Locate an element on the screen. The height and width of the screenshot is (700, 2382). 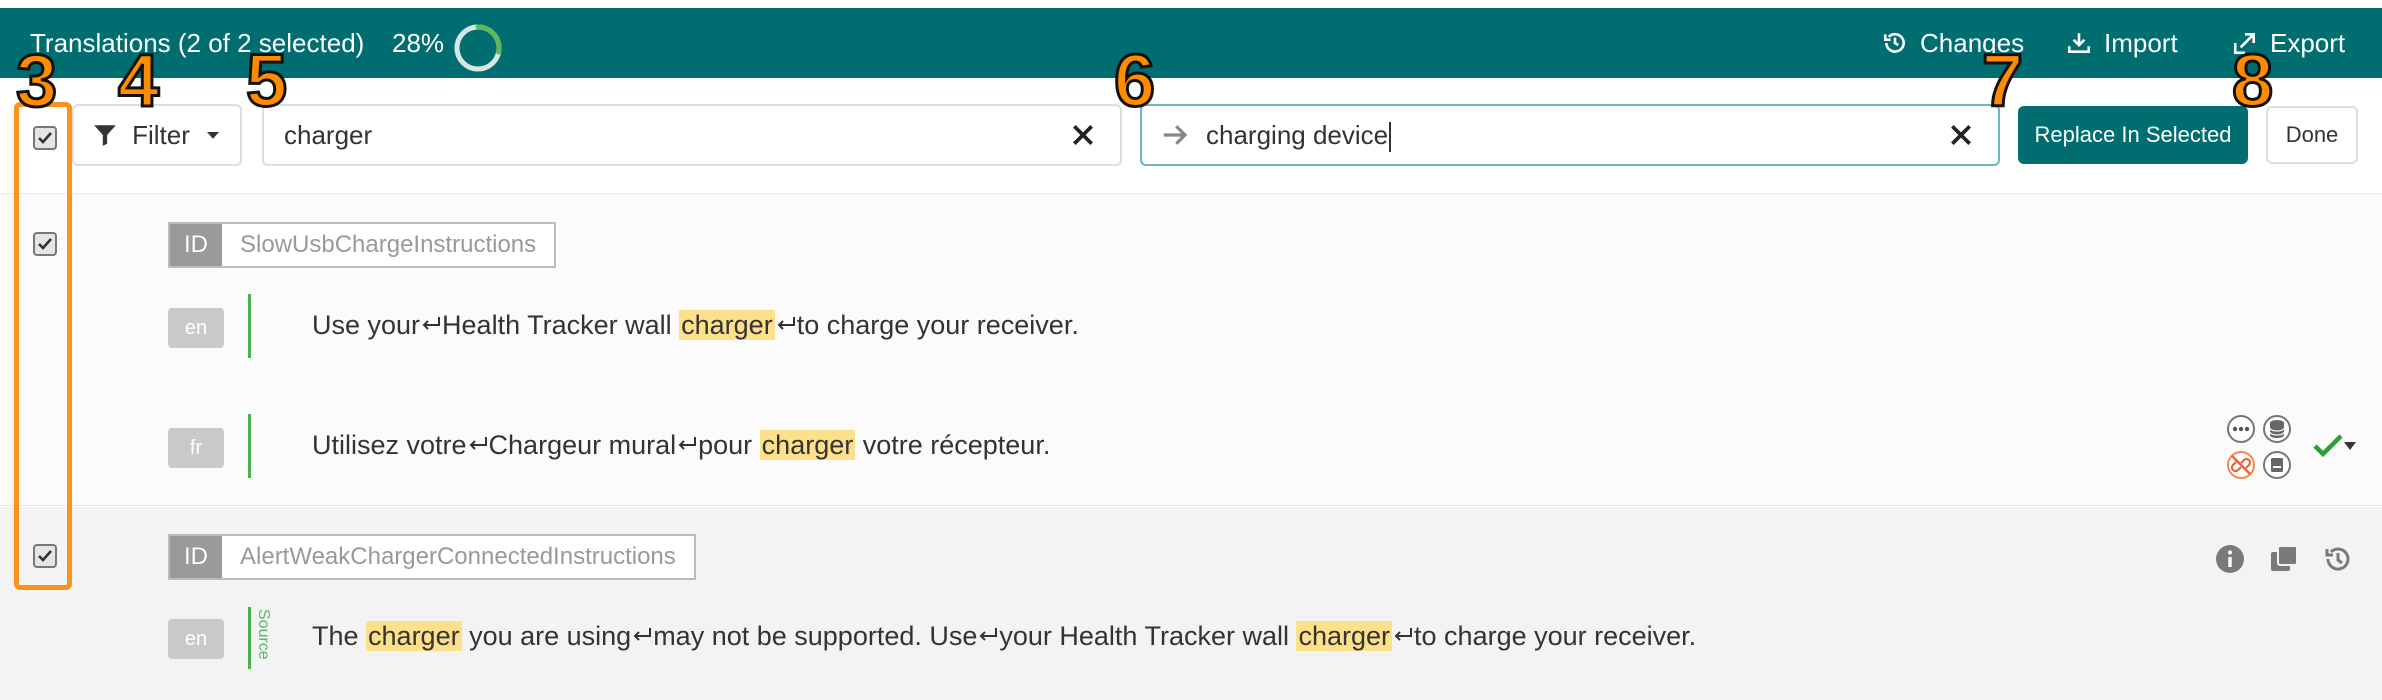
annotation-number: 7 is located at coordinates (2002, 80).